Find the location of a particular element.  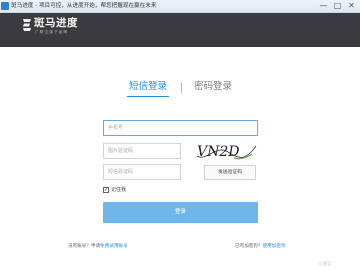

logo-text: 斑马进度 is located at coordinates (56, 23).